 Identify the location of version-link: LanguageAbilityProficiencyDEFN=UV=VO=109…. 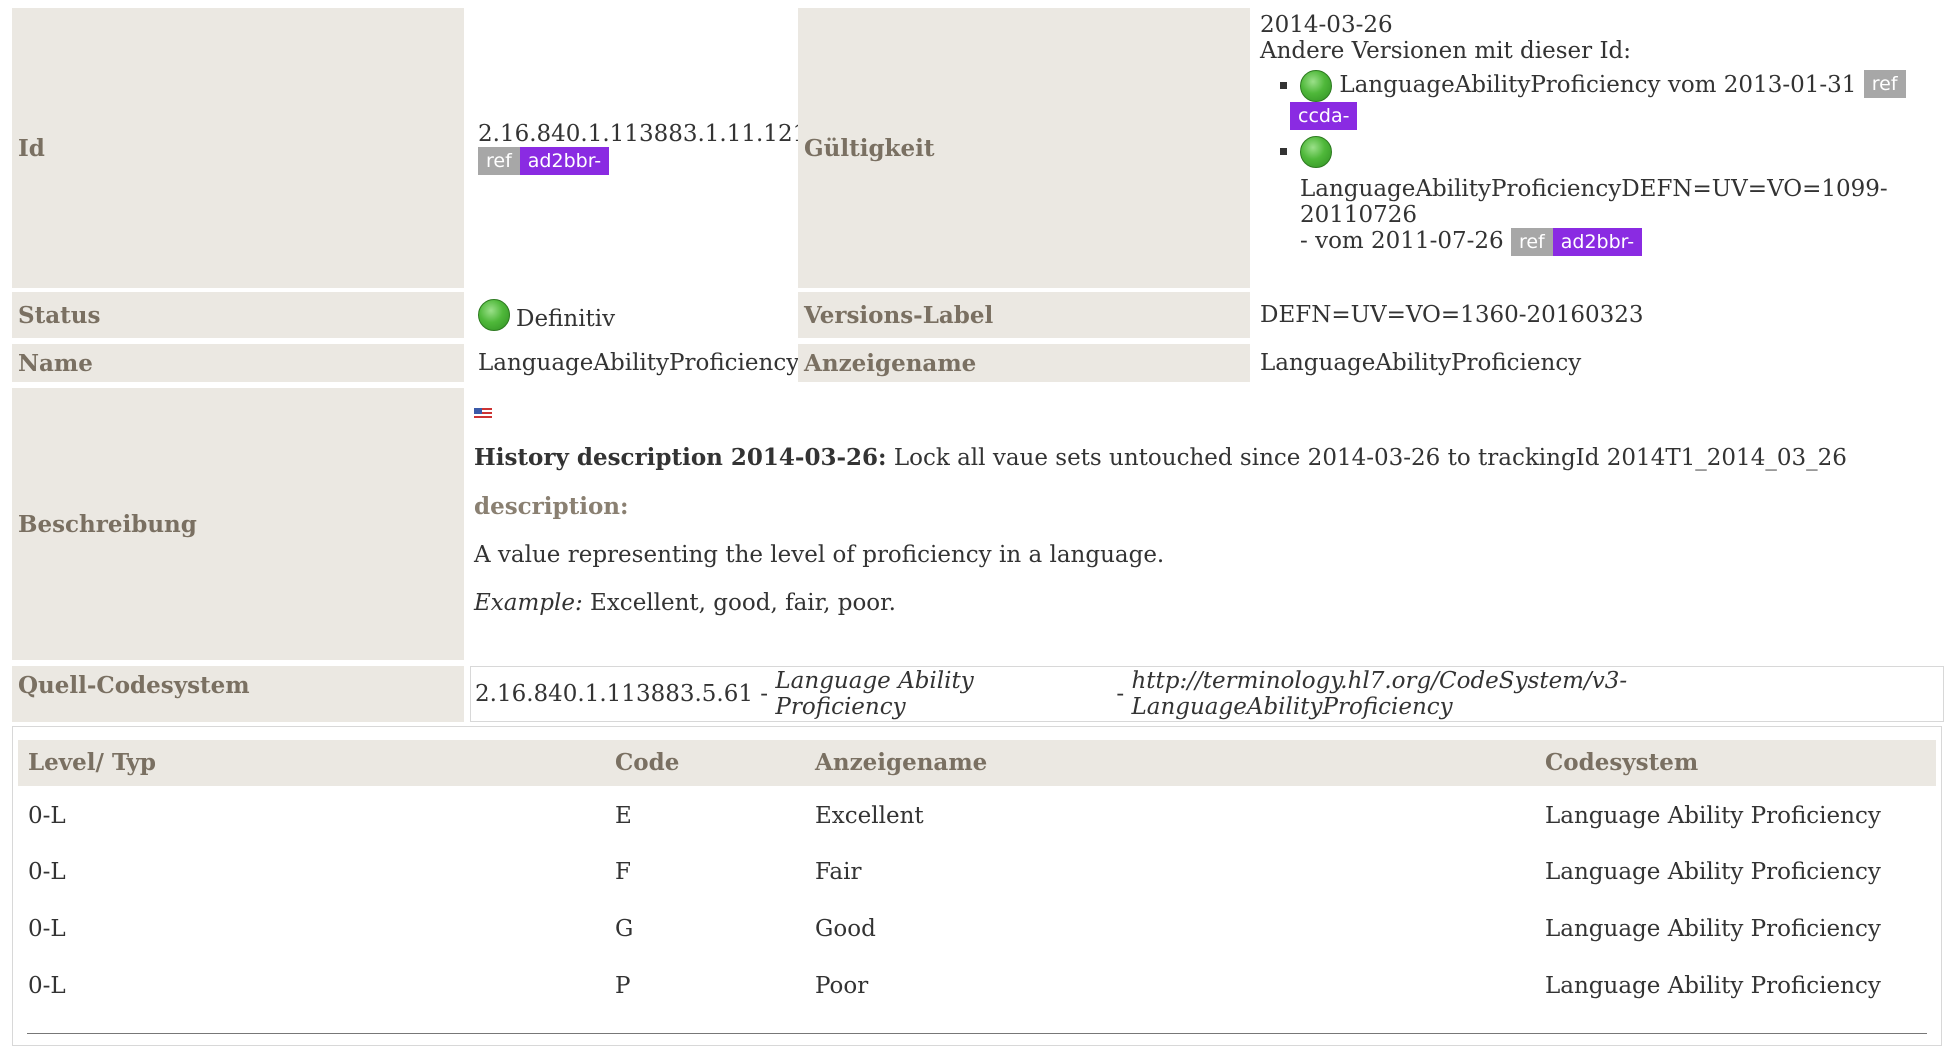
(1622, 202).